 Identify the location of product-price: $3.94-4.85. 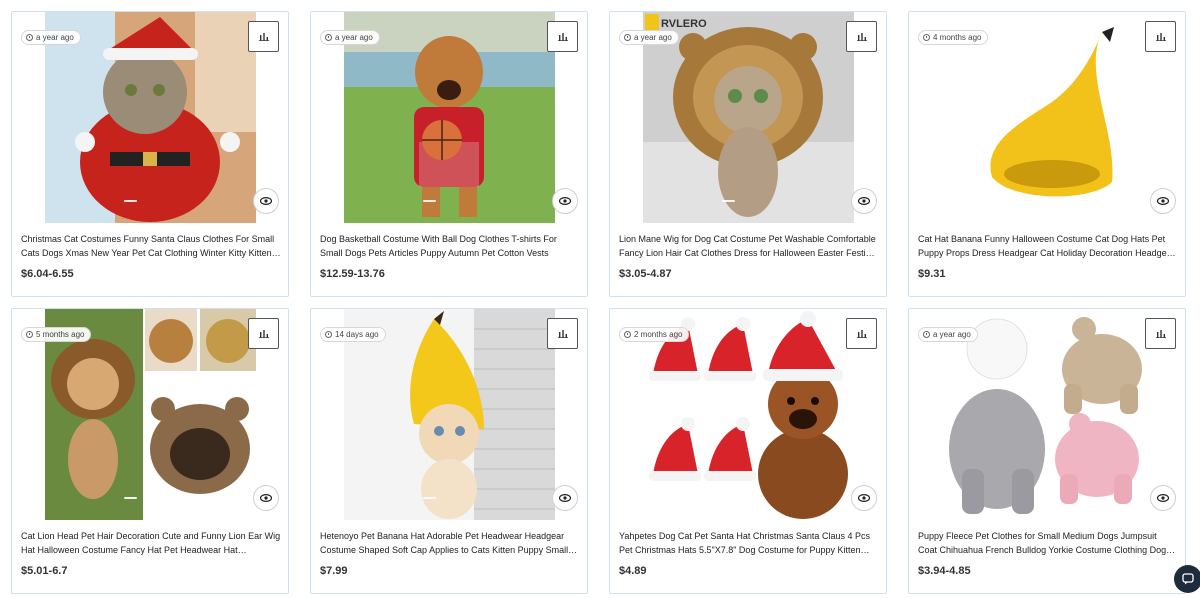
(944, 571).